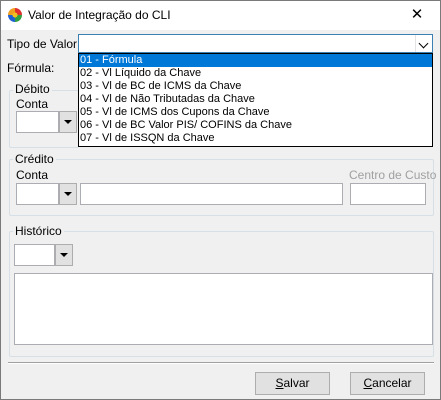 This screenshot has width=441, height=400. What do you see at coordinates (221, 363) in the screenshot?
I see `bottom-separator` at bounding box center [221, 363].